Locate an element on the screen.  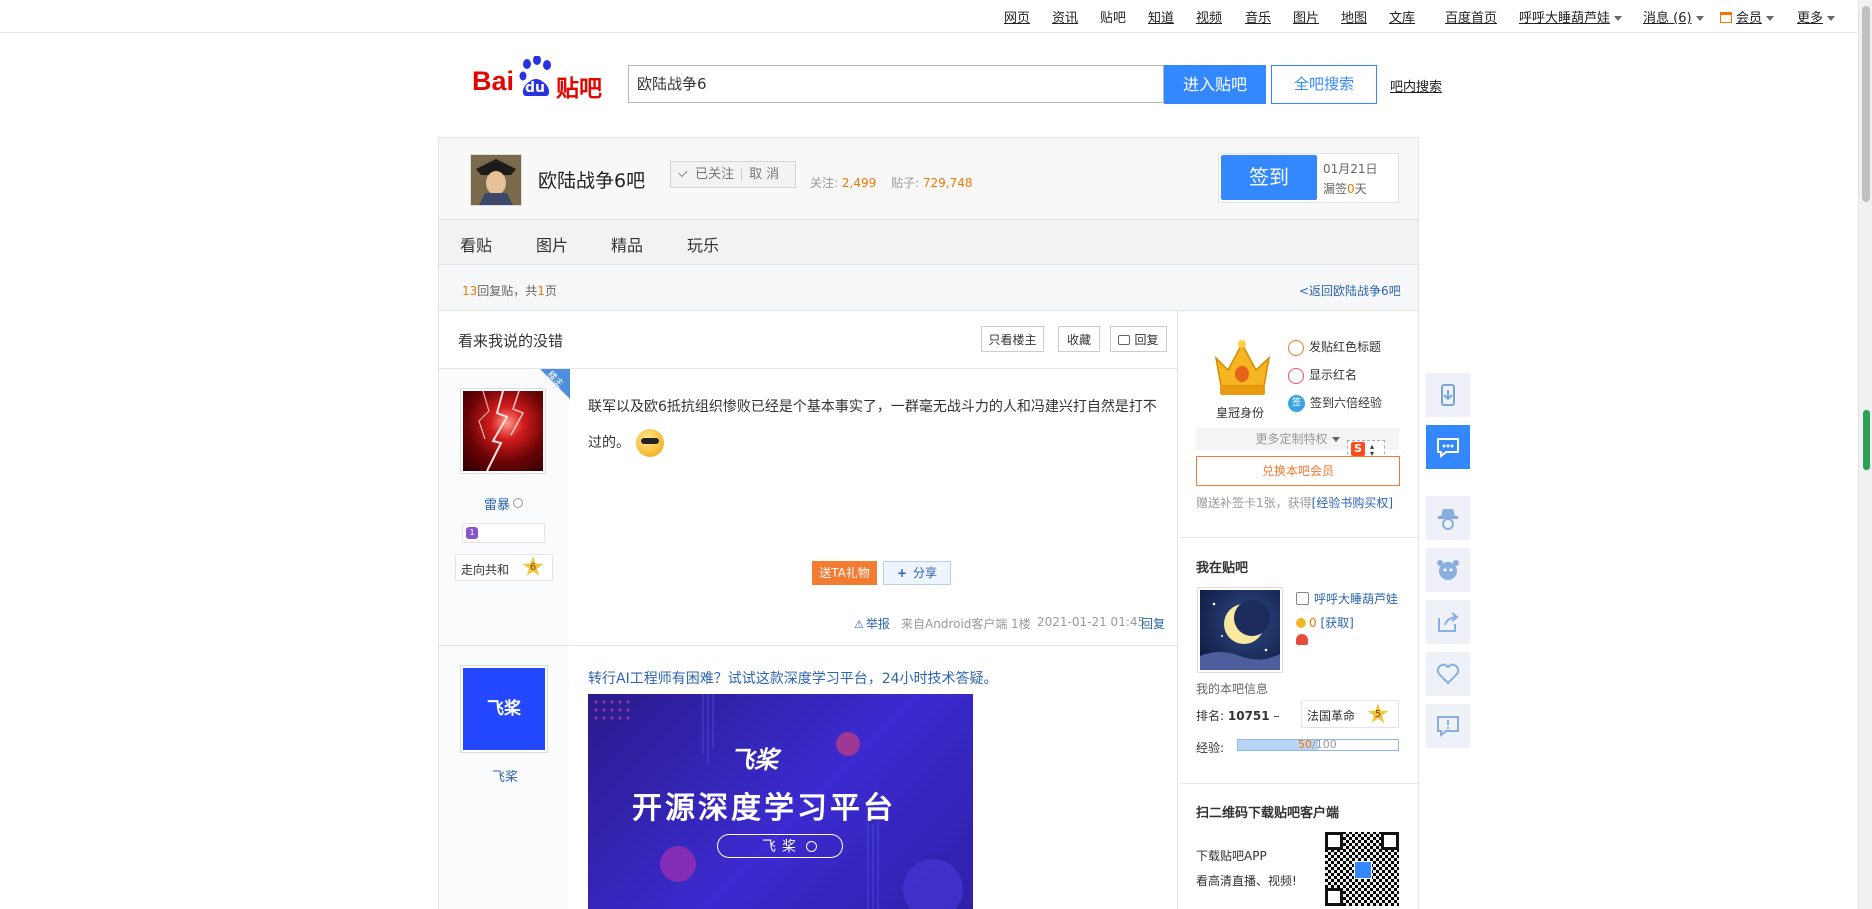
privilege-signin-exp: 签签到六倍经验 is located at coordinates (1335, 403).